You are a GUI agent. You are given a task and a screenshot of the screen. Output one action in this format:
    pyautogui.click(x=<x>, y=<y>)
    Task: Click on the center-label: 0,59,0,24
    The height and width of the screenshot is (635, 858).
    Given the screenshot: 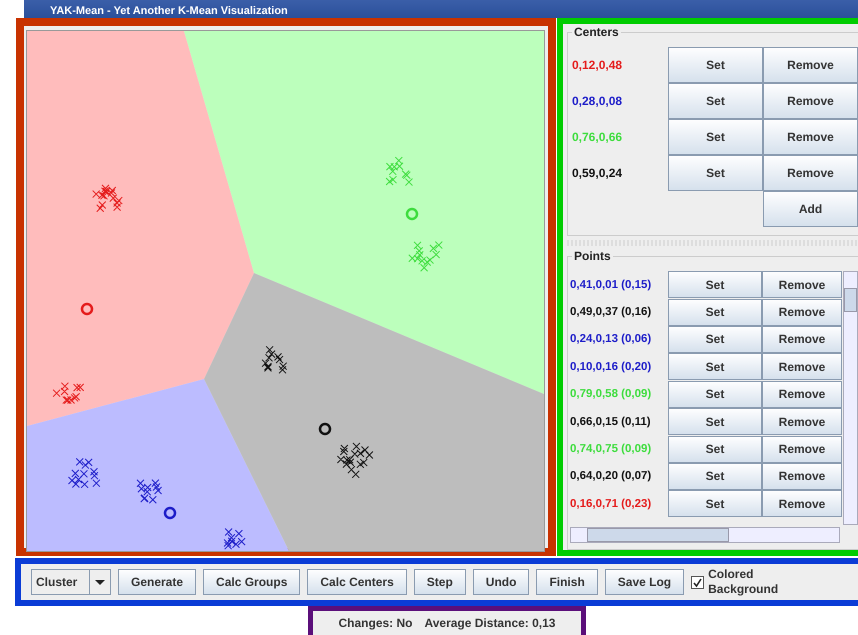 What is the action you would take?
    pyautogui.click(x=598, y=173)
    